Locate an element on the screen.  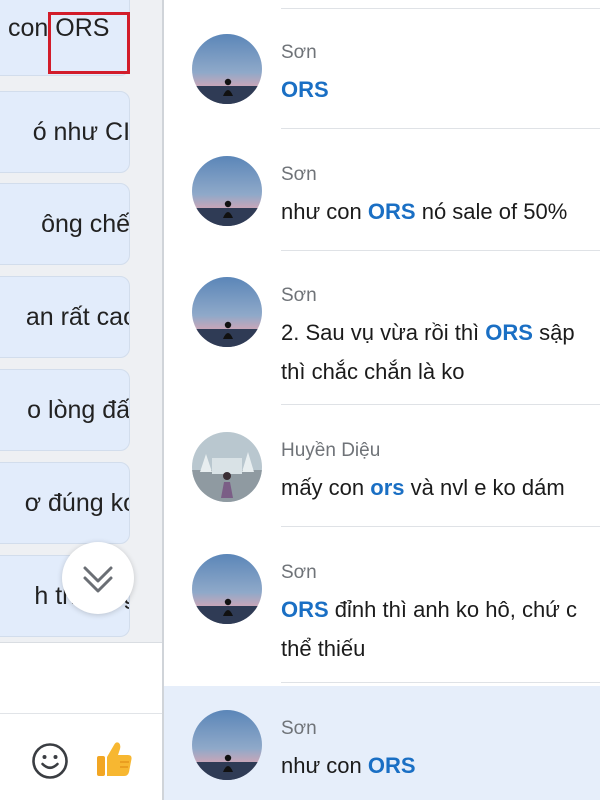
message-bubble: an rất cao is located at coordinates (65, 317).